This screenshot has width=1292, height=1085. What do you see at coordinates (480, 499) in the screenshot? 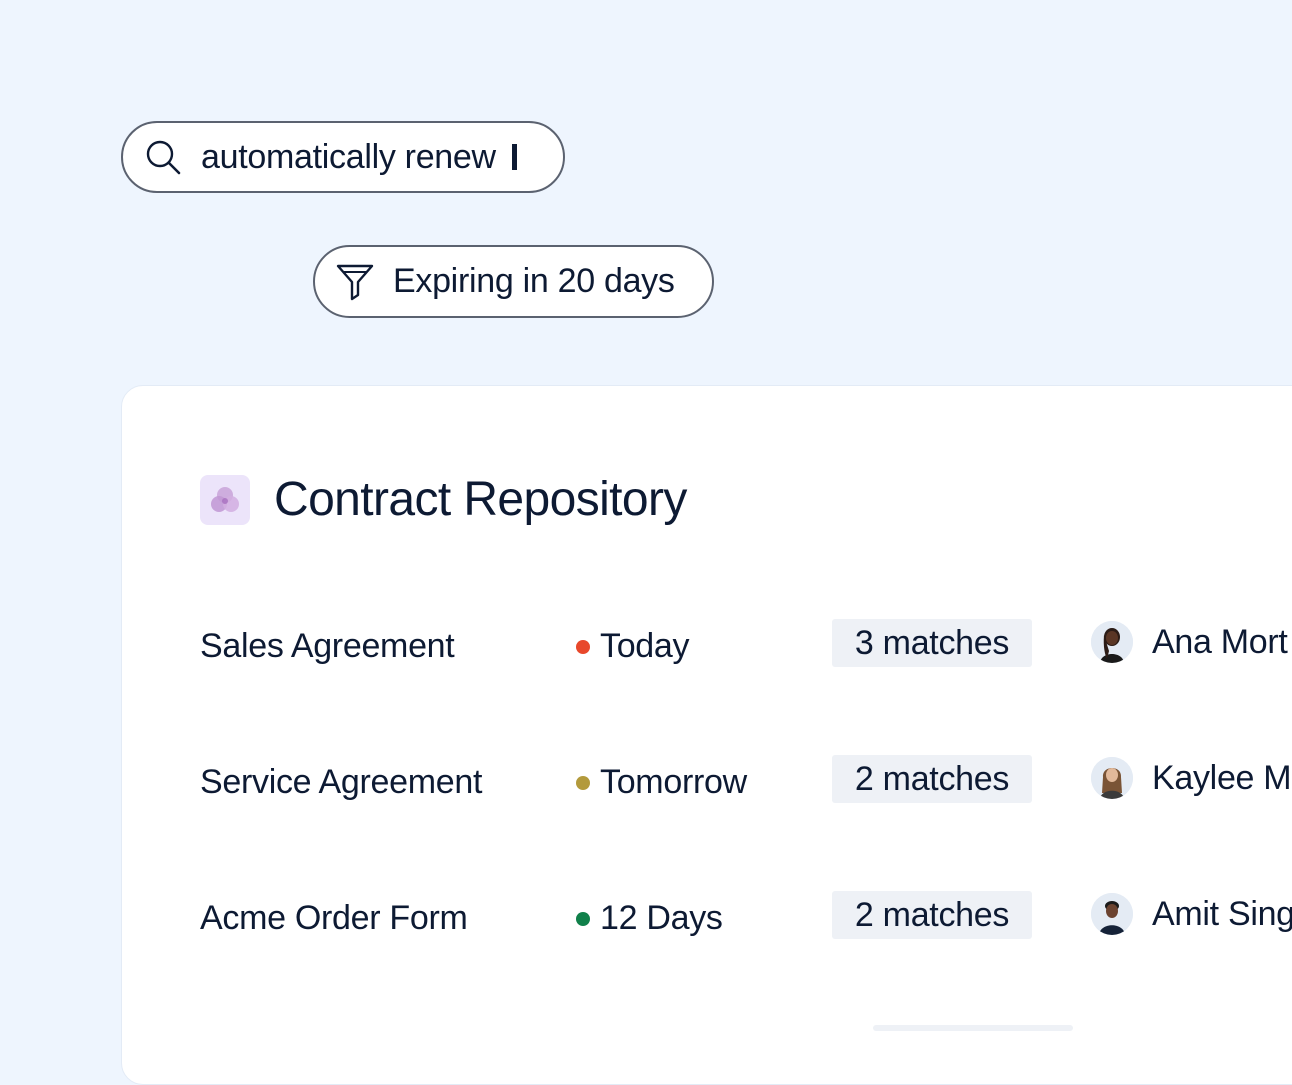
I see `page-title: Contract Repository` at bounding box center [480, 499].